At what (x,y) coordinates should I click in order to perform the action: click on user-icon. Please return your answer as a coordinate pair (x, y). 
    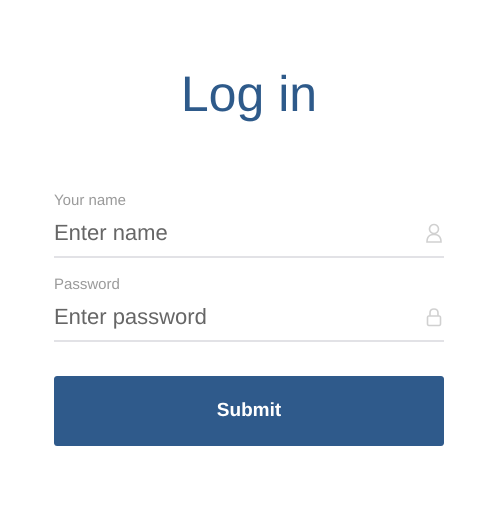
    Looking at the image, I should click on (434, 233).